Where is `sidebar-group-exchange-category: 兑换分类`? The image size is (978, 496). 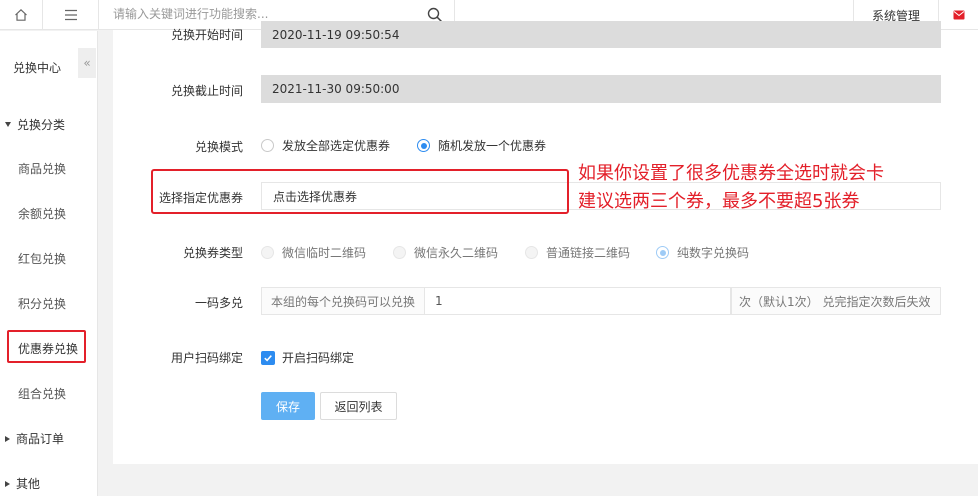 sidebar-group-exchange-category: 兑换分类 is located at coordinates (35, 124).